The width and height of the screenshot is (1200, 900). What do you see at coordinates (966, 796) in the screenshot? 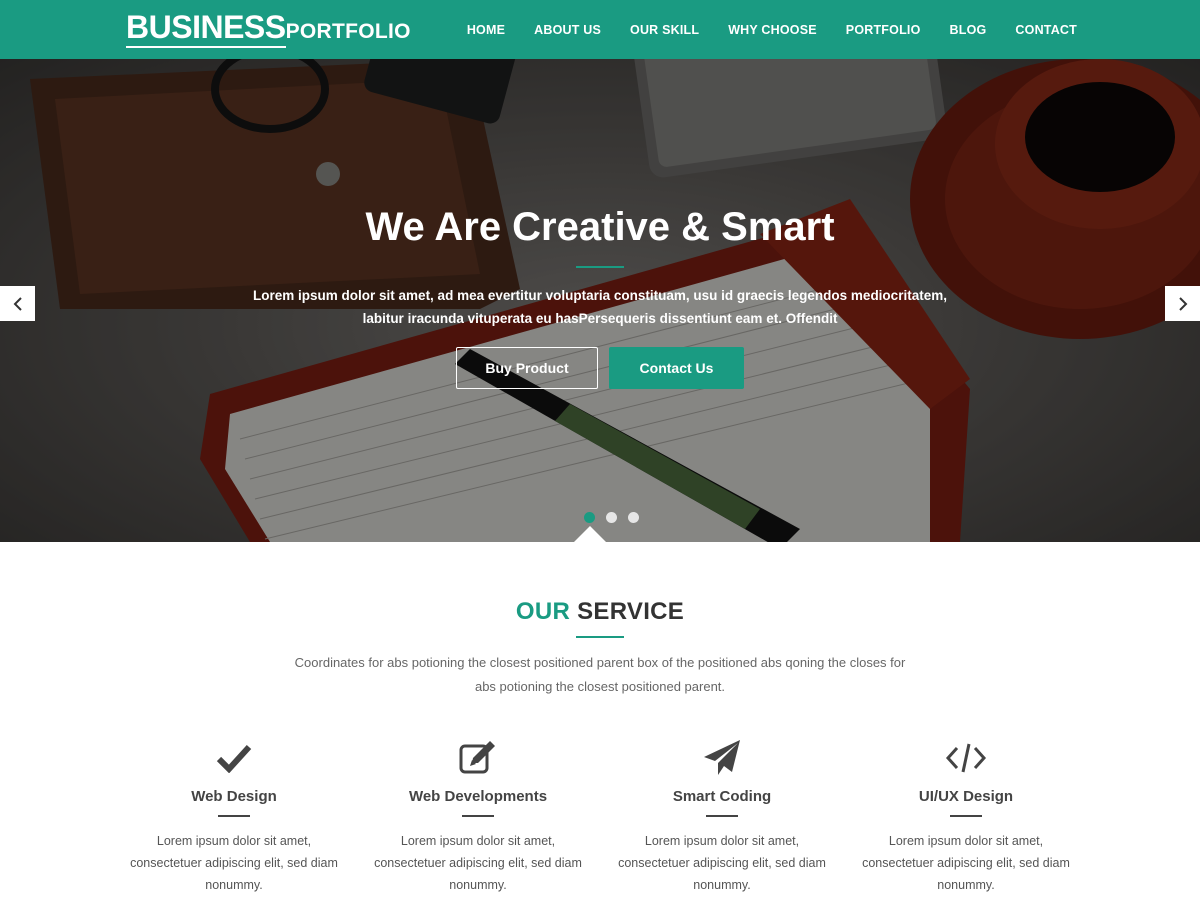
I see `service-title: UI/UX Design` at bounding box center [966, 796].